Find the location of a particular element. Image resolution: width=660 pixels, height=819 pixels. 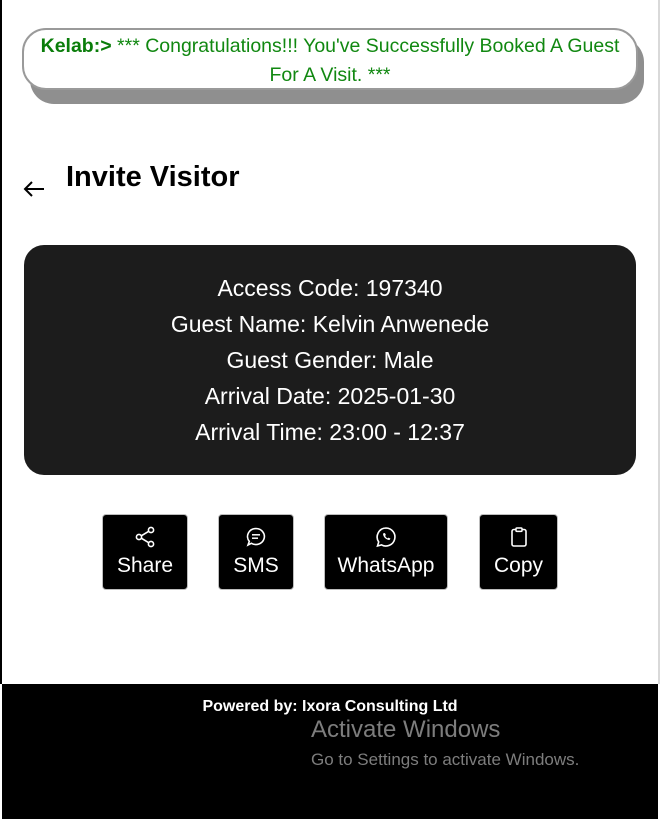

clipboard-icon is located at coordinates (518, 537).